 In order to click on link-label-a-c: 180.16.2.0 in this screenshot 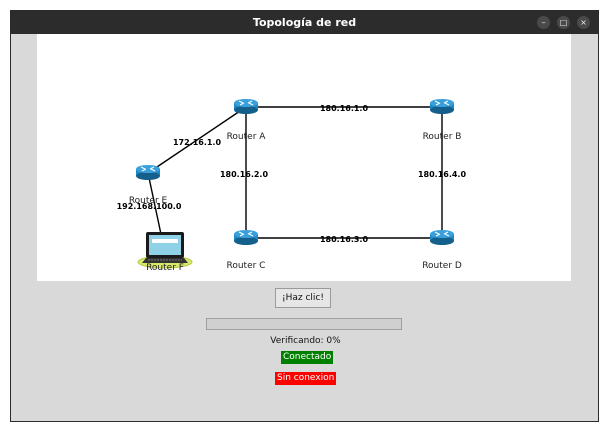, I will do `click(244, 174)`.